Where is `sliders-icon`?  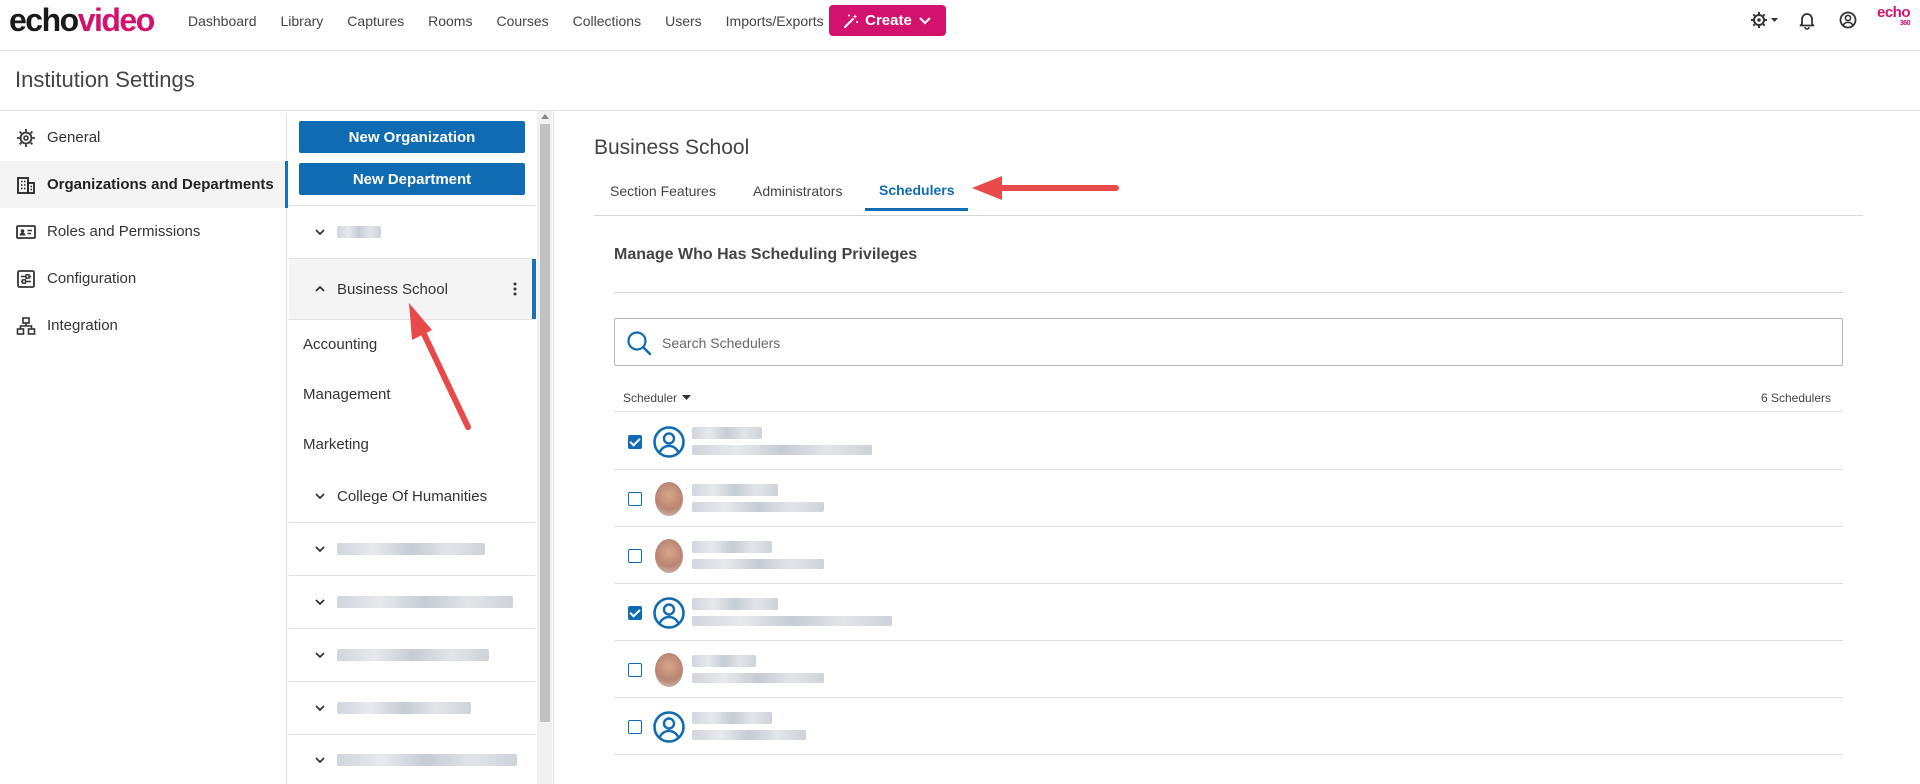
sliders-icon is located at coordinates (26, 278).